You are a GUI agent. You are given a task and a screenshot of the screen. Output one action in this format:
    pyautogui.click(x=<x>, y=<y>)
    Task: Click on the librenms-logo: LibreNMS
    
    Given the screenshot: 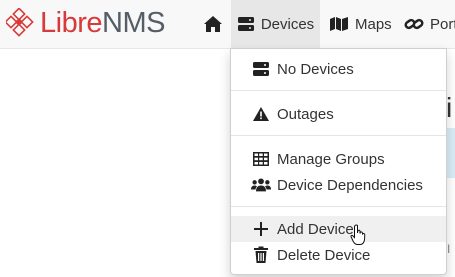 What is the action you would take?
    pyautogui.click(x=85, y=23)
    